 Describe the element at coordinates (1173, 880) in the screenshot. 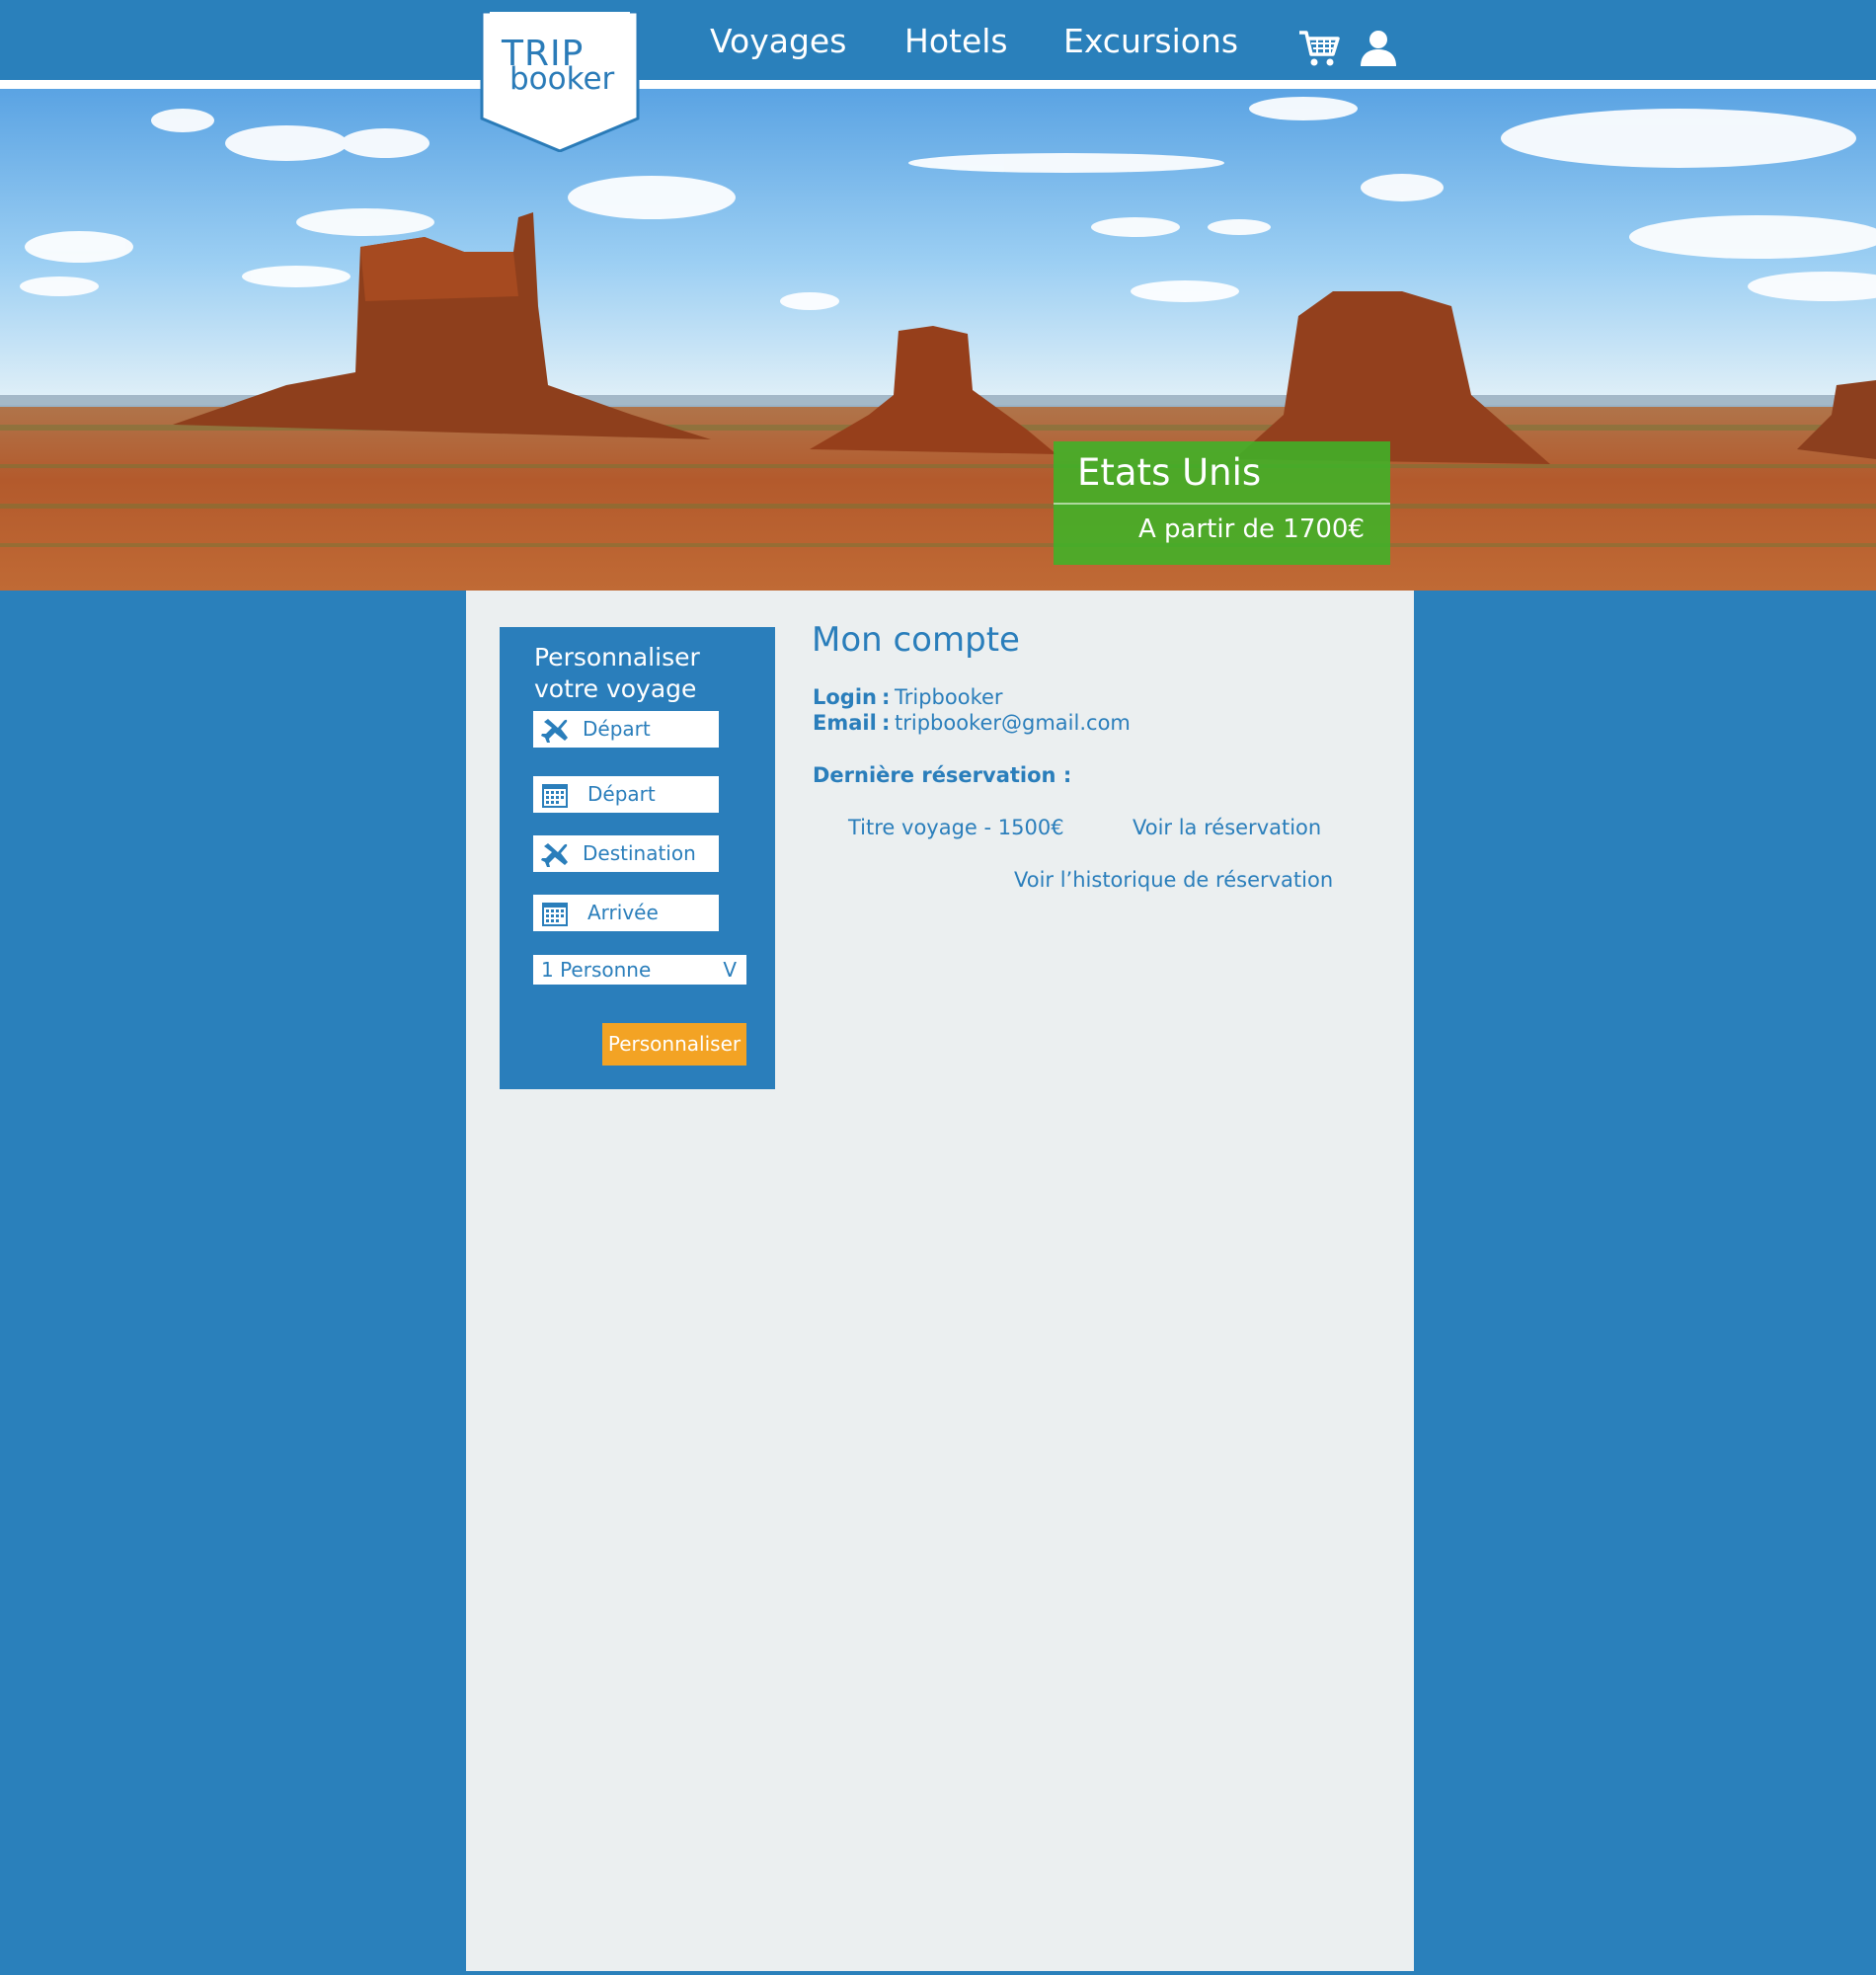

I see `view-history-link: Voir l’historique de réservation` at that location.